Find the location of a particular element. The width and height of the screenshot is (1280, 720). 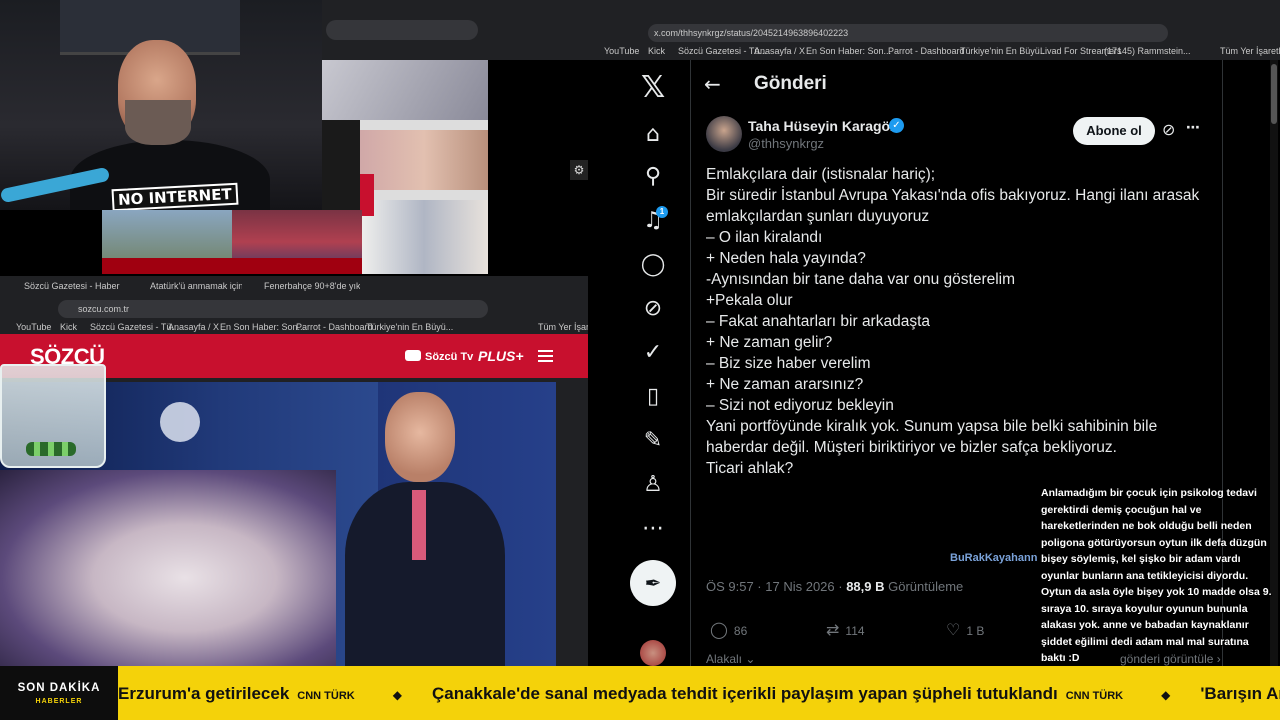

more-options-icon: ⋯ is located at coordinates (1193, 128).